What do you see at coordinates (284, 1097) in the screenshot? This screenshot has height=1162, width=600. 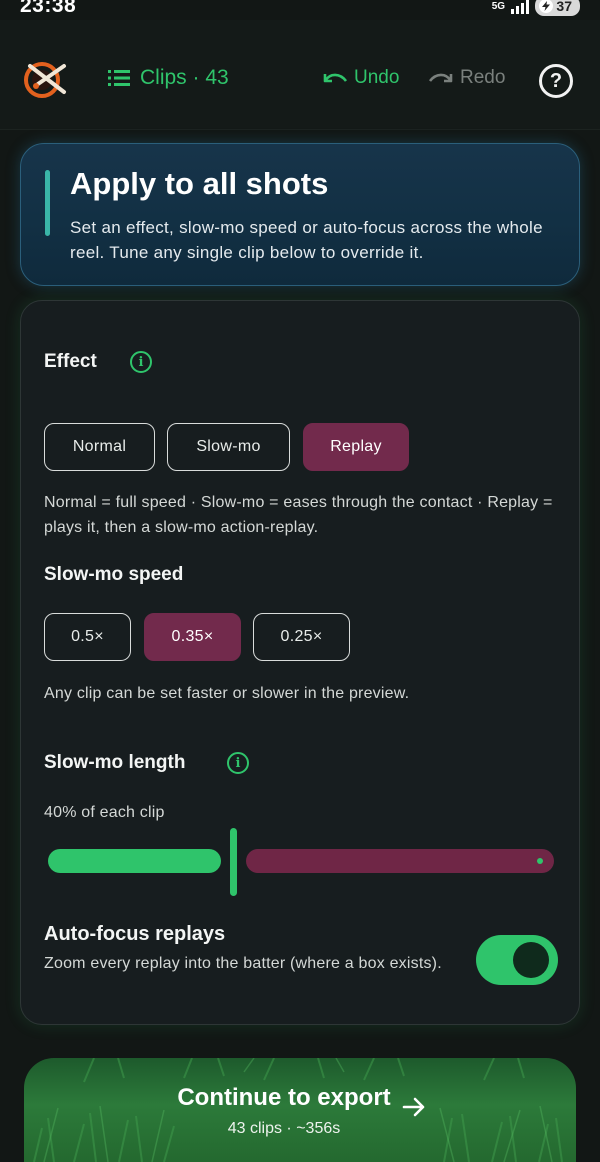 I see `cta-title: Continue to export` at bounding box center [284, 1097].